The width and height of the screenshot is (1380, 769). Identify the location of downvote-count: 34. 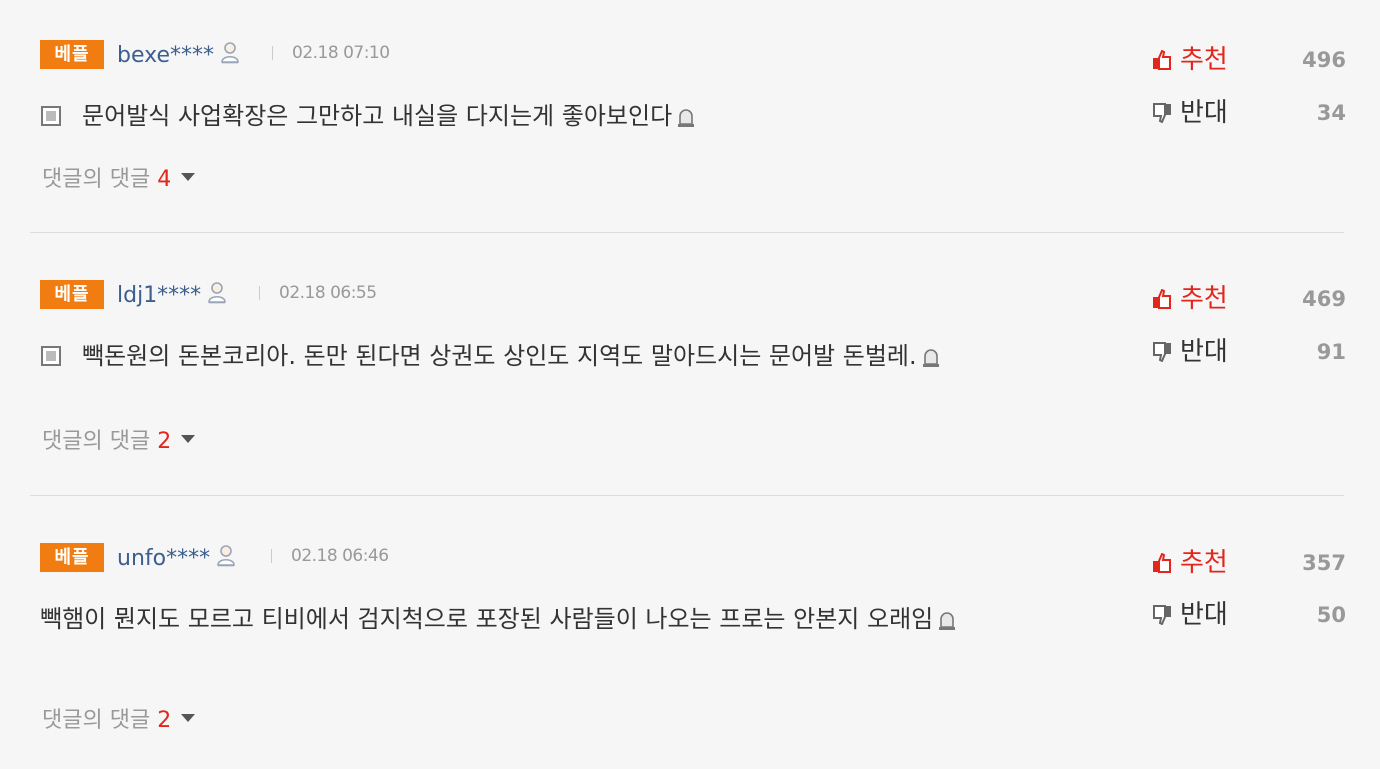
(1331, 113).